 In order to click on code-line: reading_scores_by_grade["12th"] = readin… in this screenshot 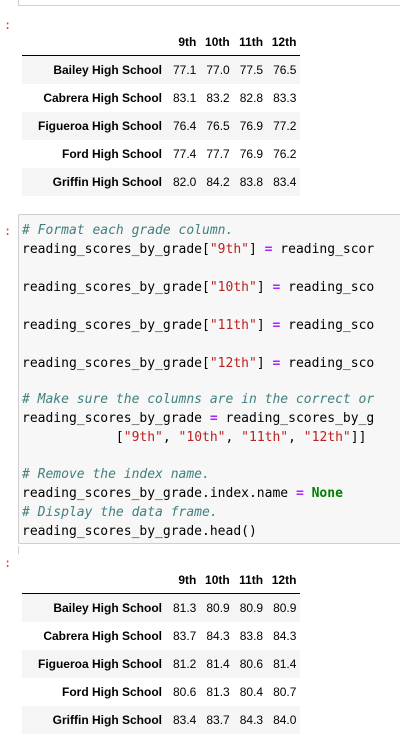, I will do `click(198, 363)`.